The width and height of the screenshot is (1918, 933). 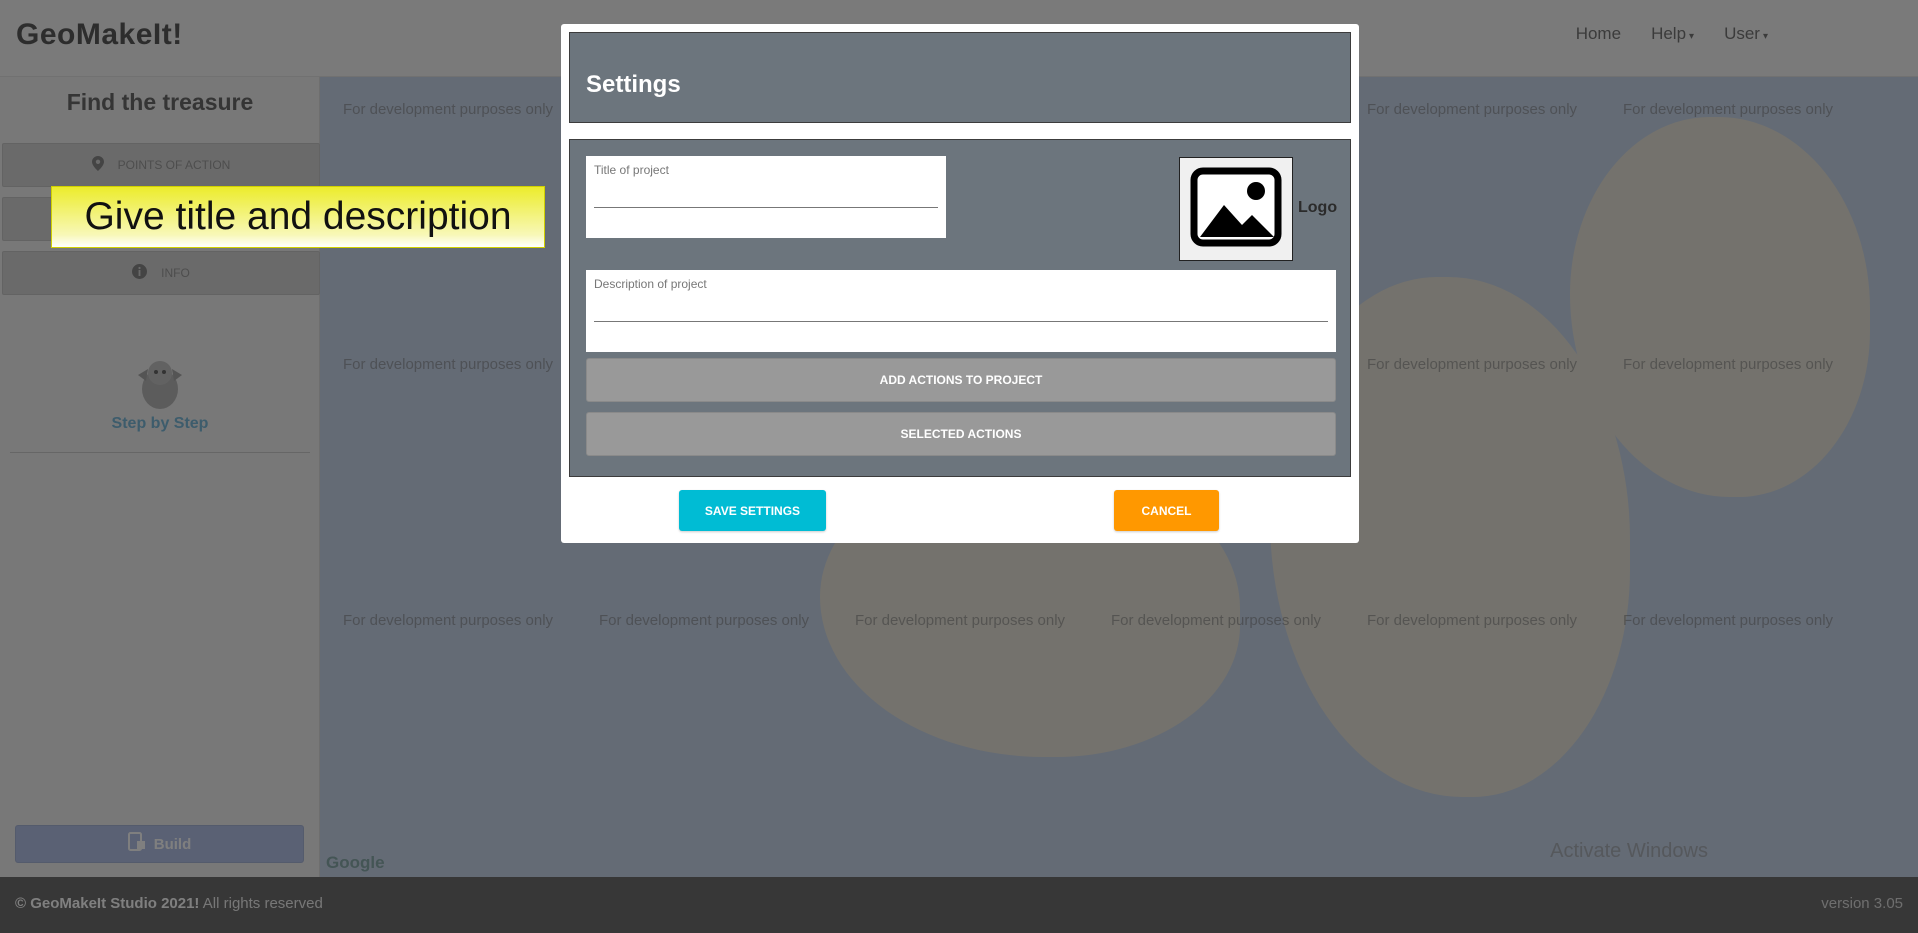 I want to click on project-description-label: Description of project, so click(x=650, y=284).